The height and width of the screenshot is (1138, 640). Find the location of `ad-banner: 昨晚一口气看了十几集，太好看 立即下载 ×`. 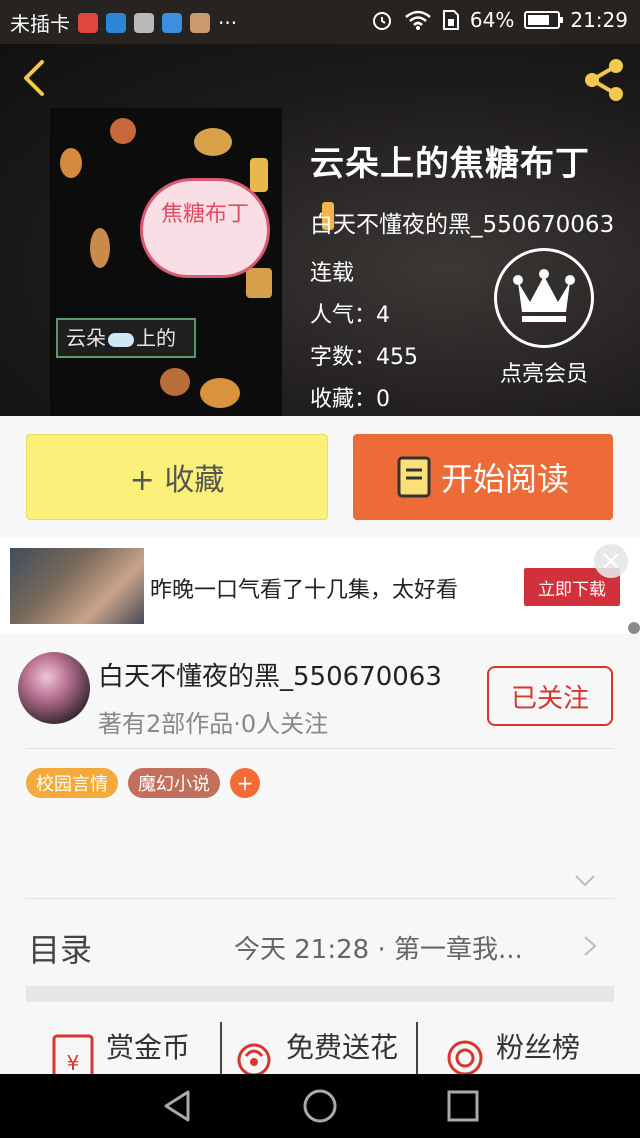

ad-banner: 昨晚一口气看了十几集，太好看 立即下载 × is located at coordinates (320, 586).